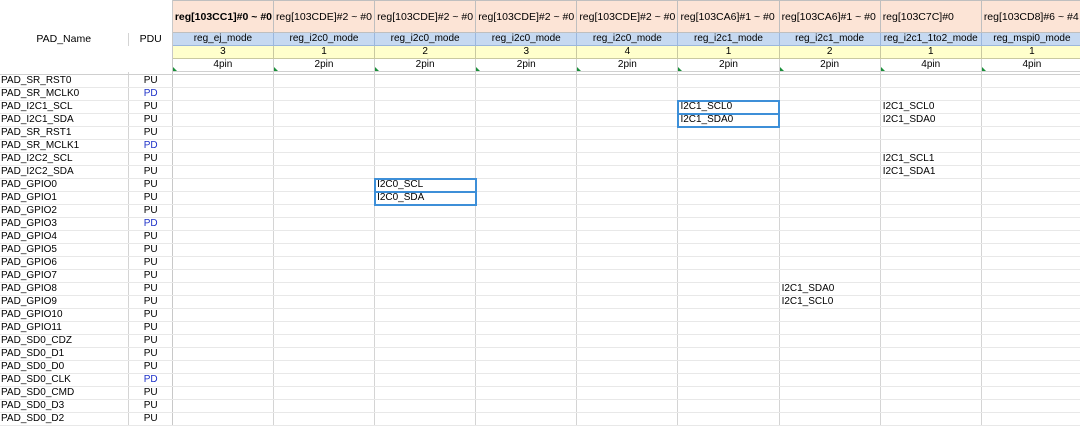 This screenshot has height=435, width=1080. Describe the element at coordinates (930, 16) in the screenshot. I see `register-header-cell: reg[103C7C]#0` at that location.